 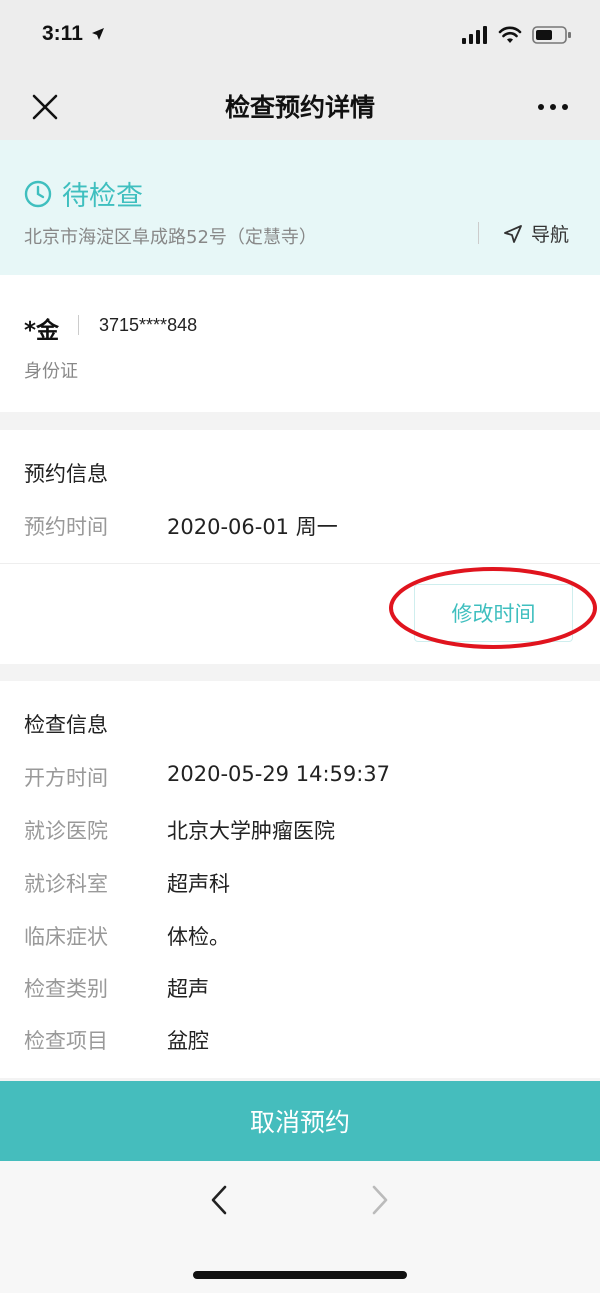 I want to click on forward-arrow-icon, so click(x=379, y=1200).